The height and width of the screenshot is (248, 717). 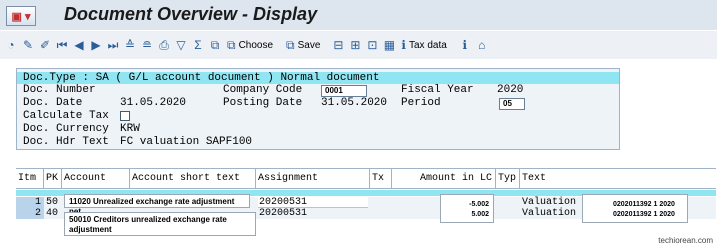 I want to click on row-amount: -5.002, so click(x=479, y=204).